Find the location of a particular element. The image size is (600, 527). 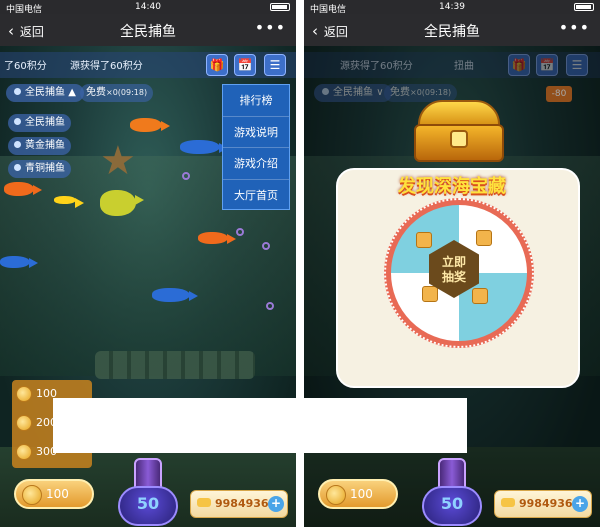

redaction-block is located at coordinates (260, 425).